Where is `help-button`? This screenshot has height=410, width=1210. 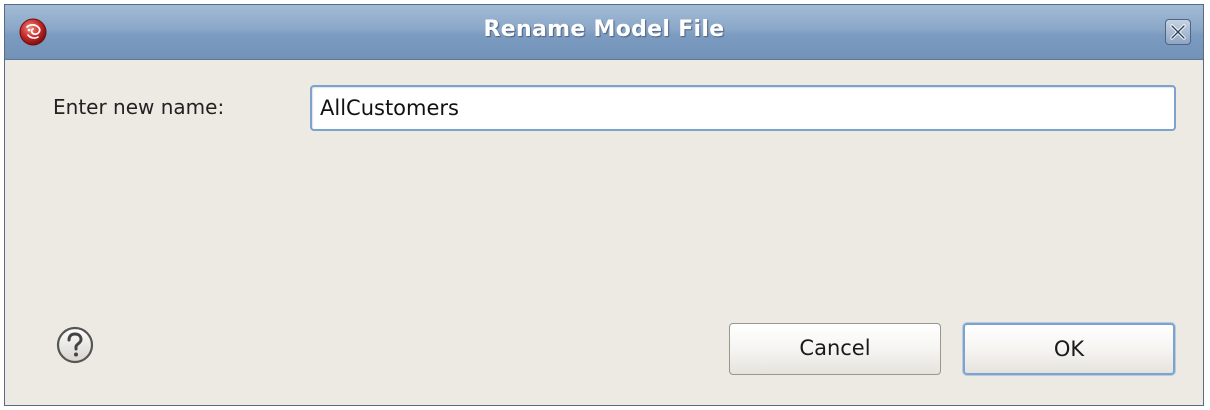 help-button is located at coordinates (75, 345).